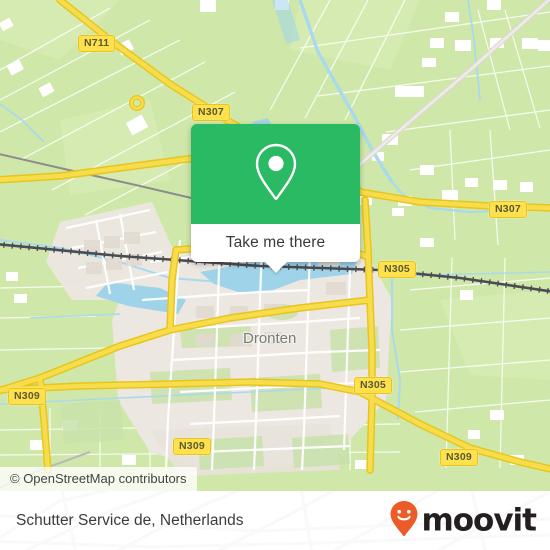 The width and height of the screenshot is (550, 550). I want to click on moovit-smiley-pin-icon, so click(404, 520).